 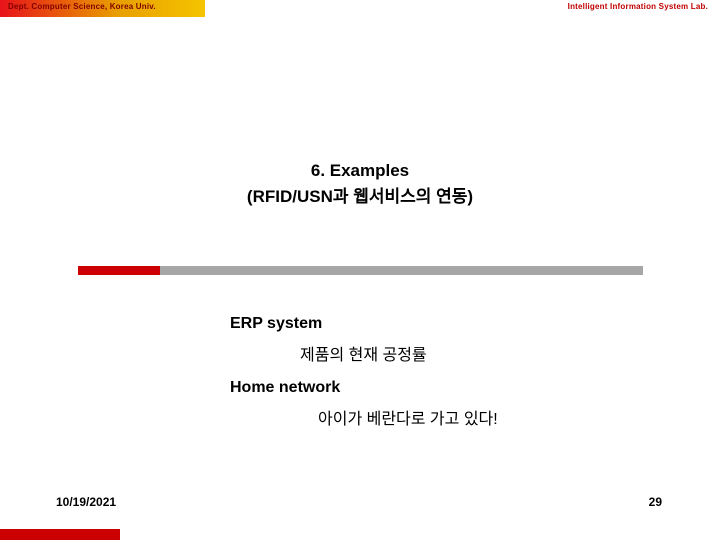 I want to click on body-item-2-value: 아이가 베란다로 가고 있다!, so click(x=408, y=419).